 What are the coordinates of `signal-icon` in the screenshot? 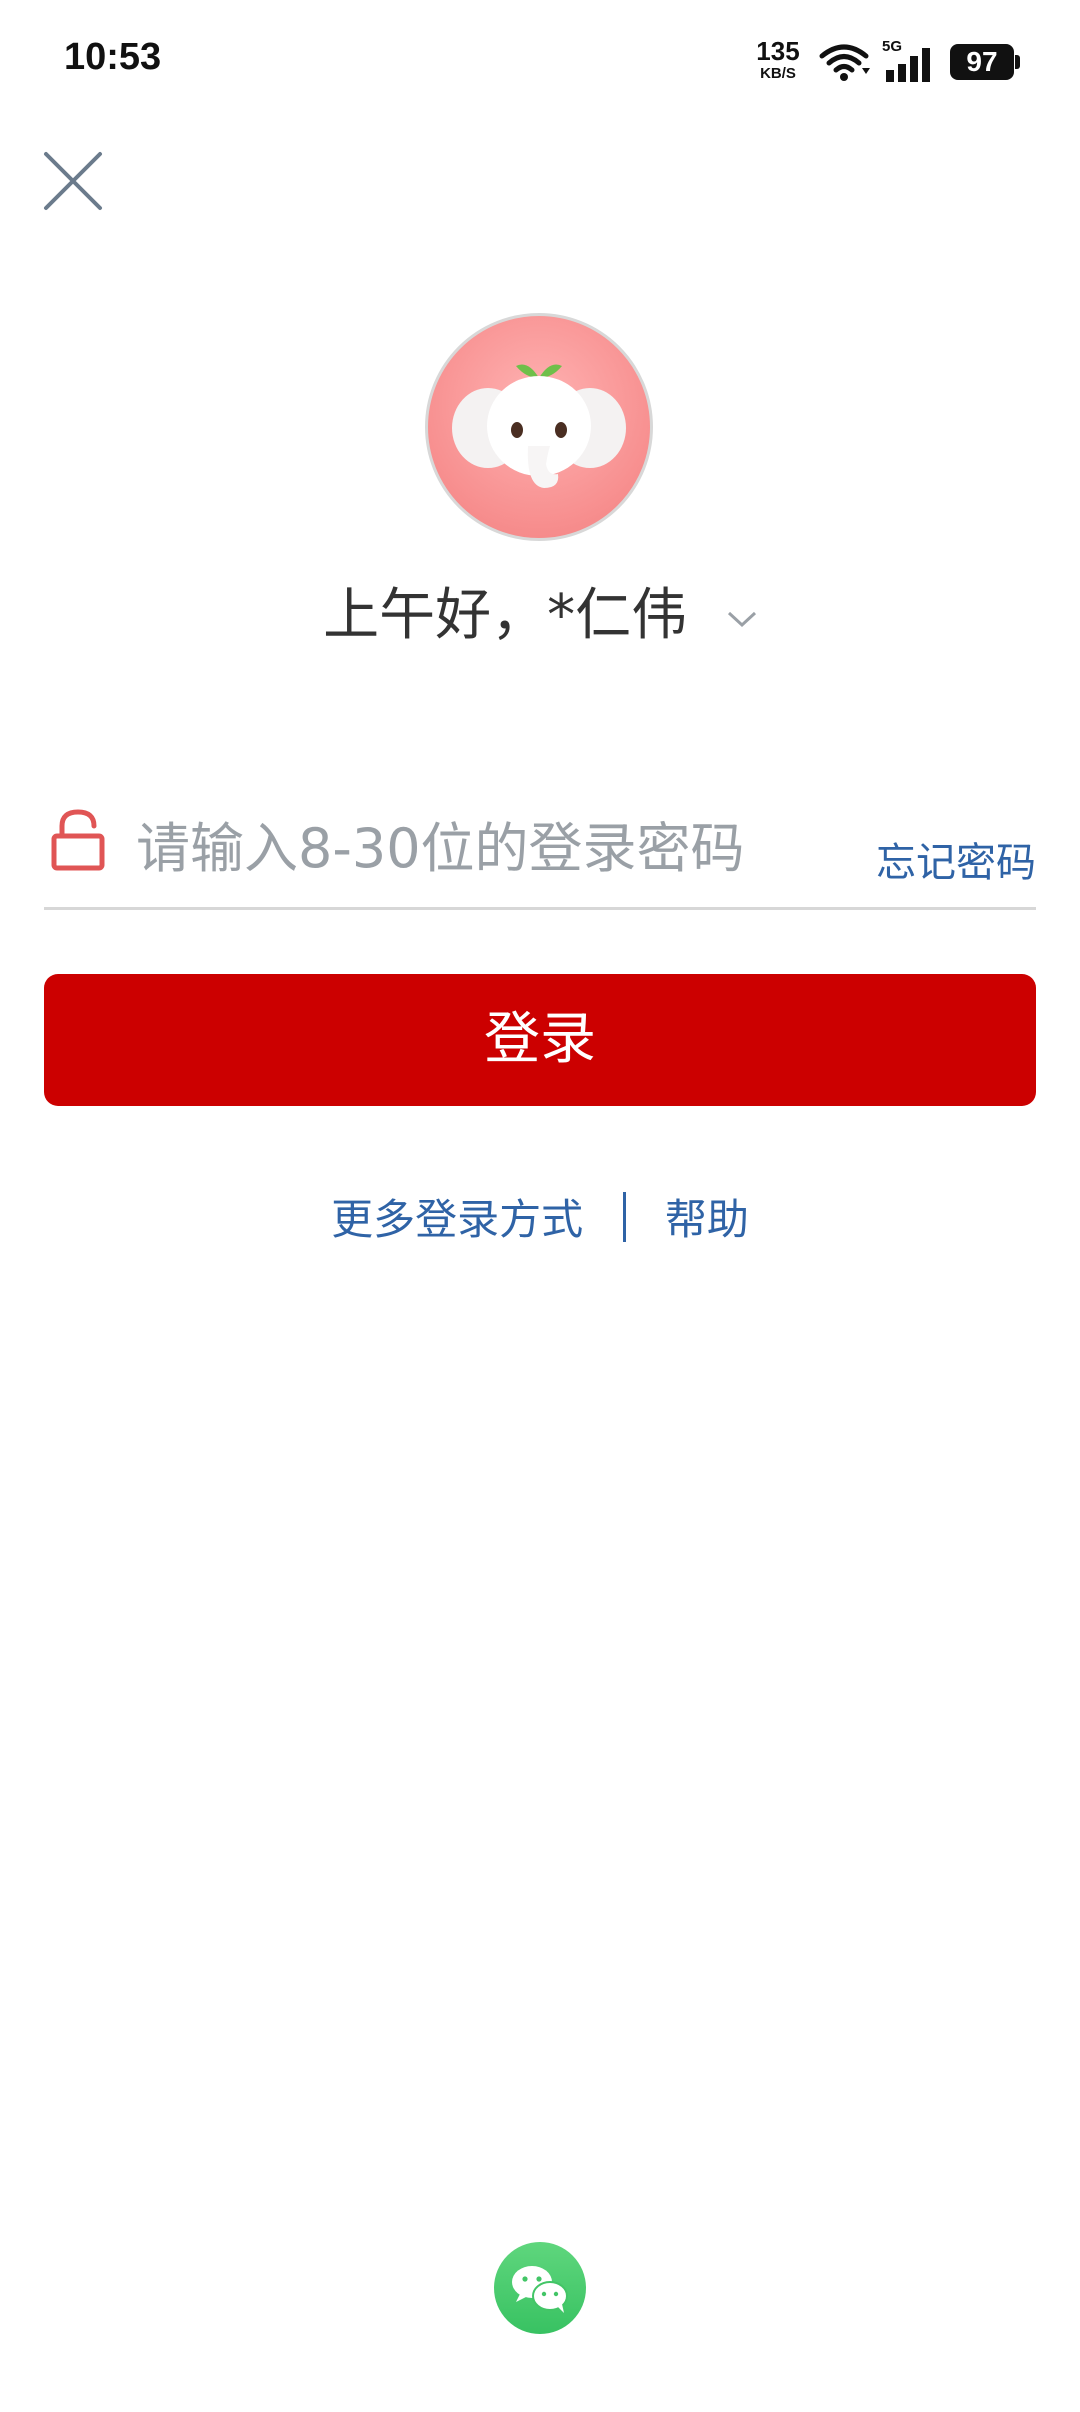 It's located at (908, 65).